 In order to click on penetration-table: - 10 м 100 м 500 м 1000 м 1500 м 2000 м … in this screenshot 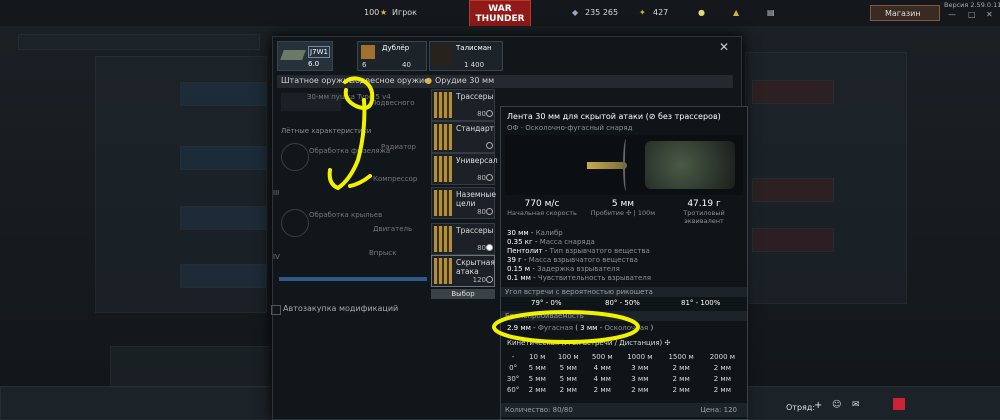, I will do `click(623, 373)`.